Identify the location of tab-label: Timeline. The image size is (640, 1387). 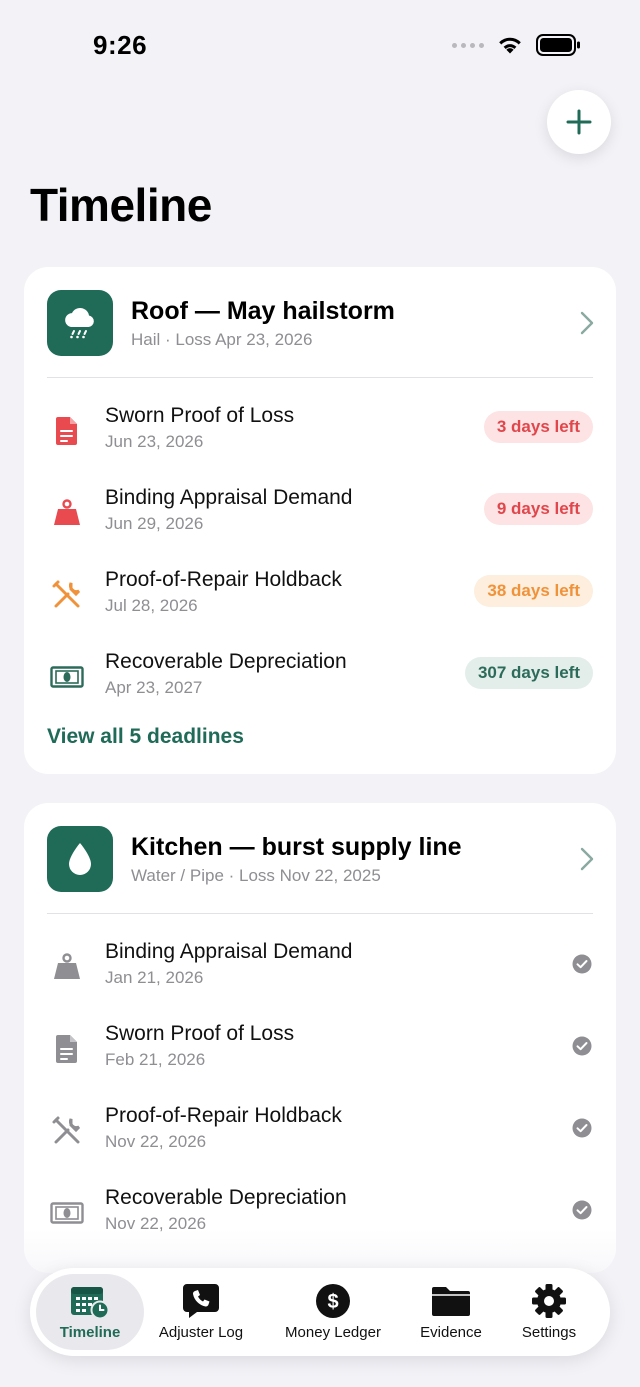
(90, 1332).